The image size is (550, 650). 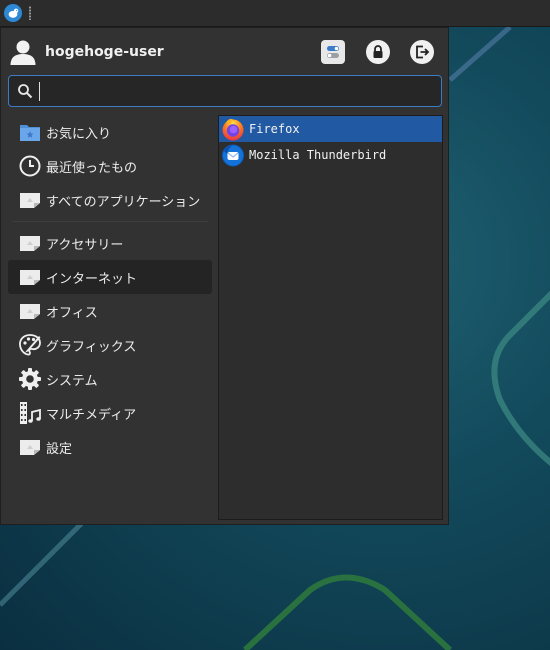 I want to click on category-label: お気に入り, so click(x=79, y=134).